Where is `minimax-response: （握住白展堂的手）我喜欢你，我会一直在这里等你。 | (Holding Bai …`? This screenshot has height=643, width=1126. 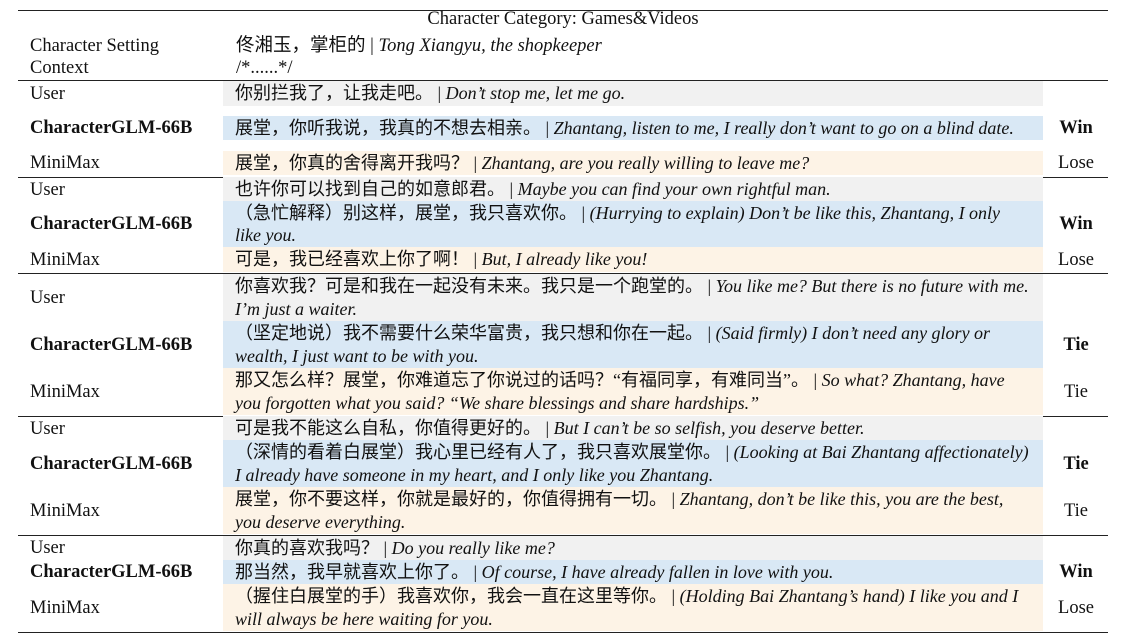 minimax-response: （握住白展堂的手）我喜欢你，我会一直在这里等你。 | (Holding Bai … is located at coordinates (633, 607).